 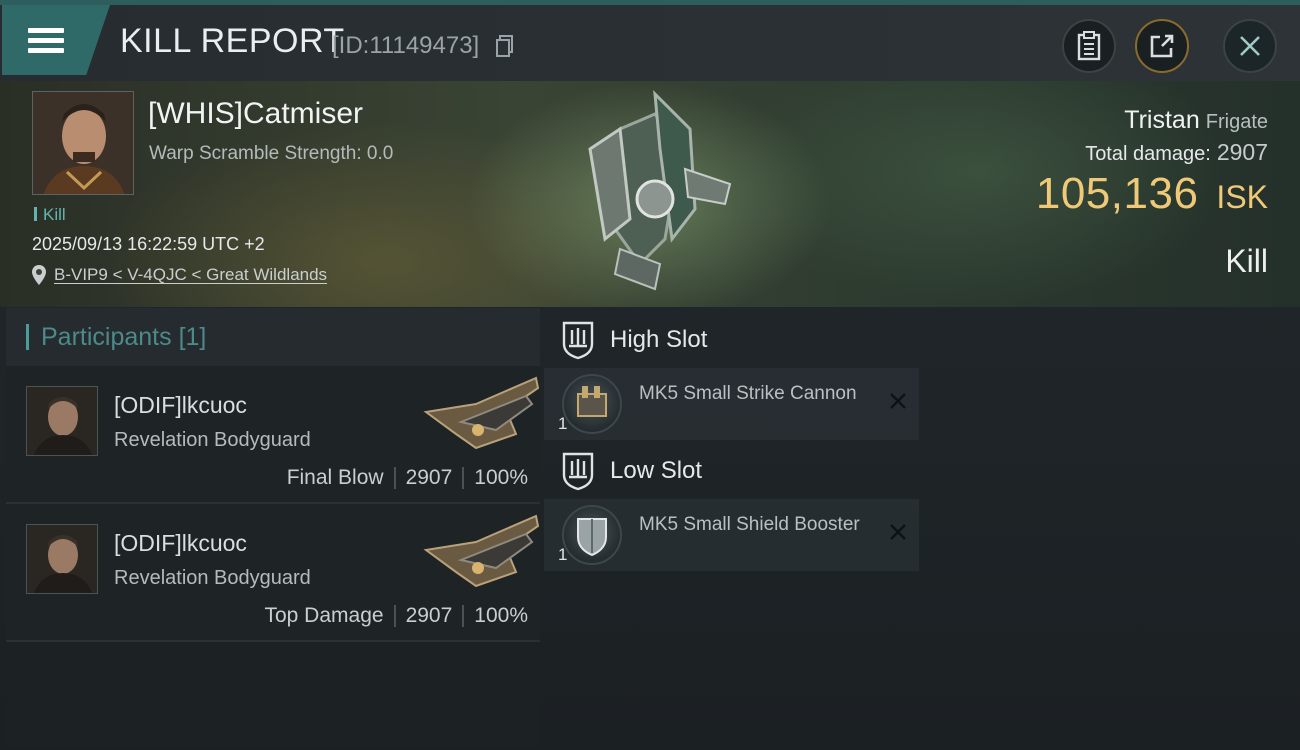 I want to click on copy-icon, so click(x=505, y=46).